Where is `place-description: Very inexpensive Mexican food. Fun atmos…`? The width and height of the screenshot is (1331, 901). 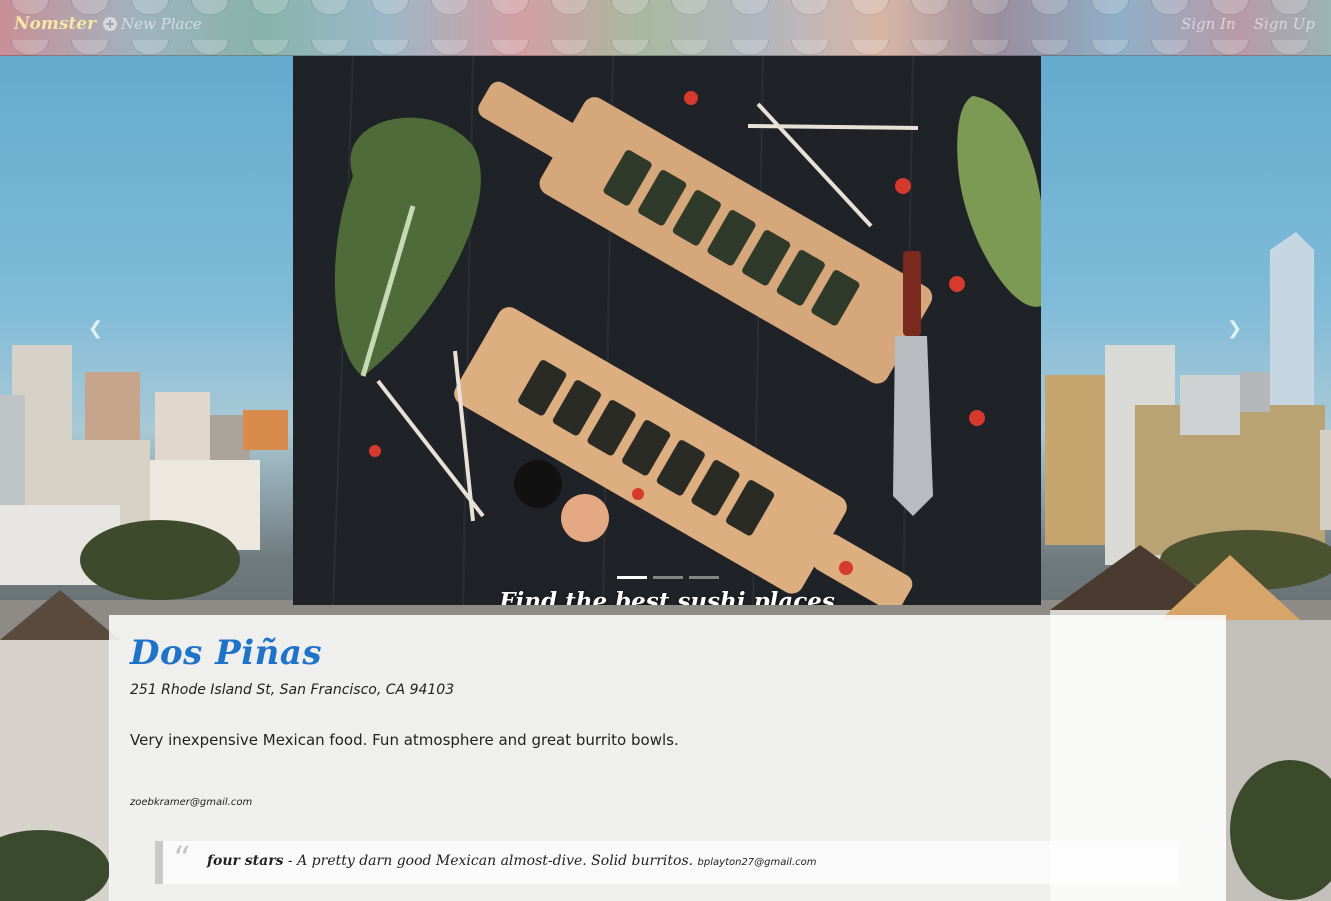
place-description: Very inexpensive Mexican food. Fun atmos… is located at coordinates (404, 740).